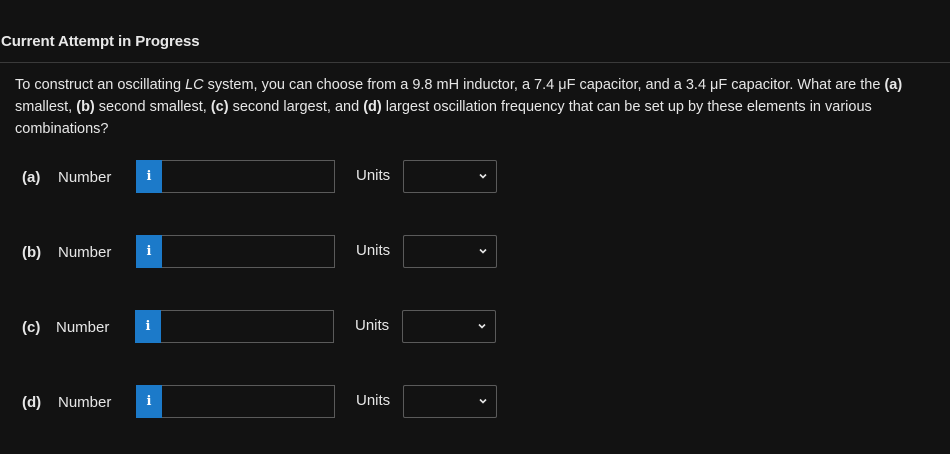 This screenshot has height=454, width=950. Describe the element at coordinates (475, 62) in the screenshot. I see `header-divider` at that location.